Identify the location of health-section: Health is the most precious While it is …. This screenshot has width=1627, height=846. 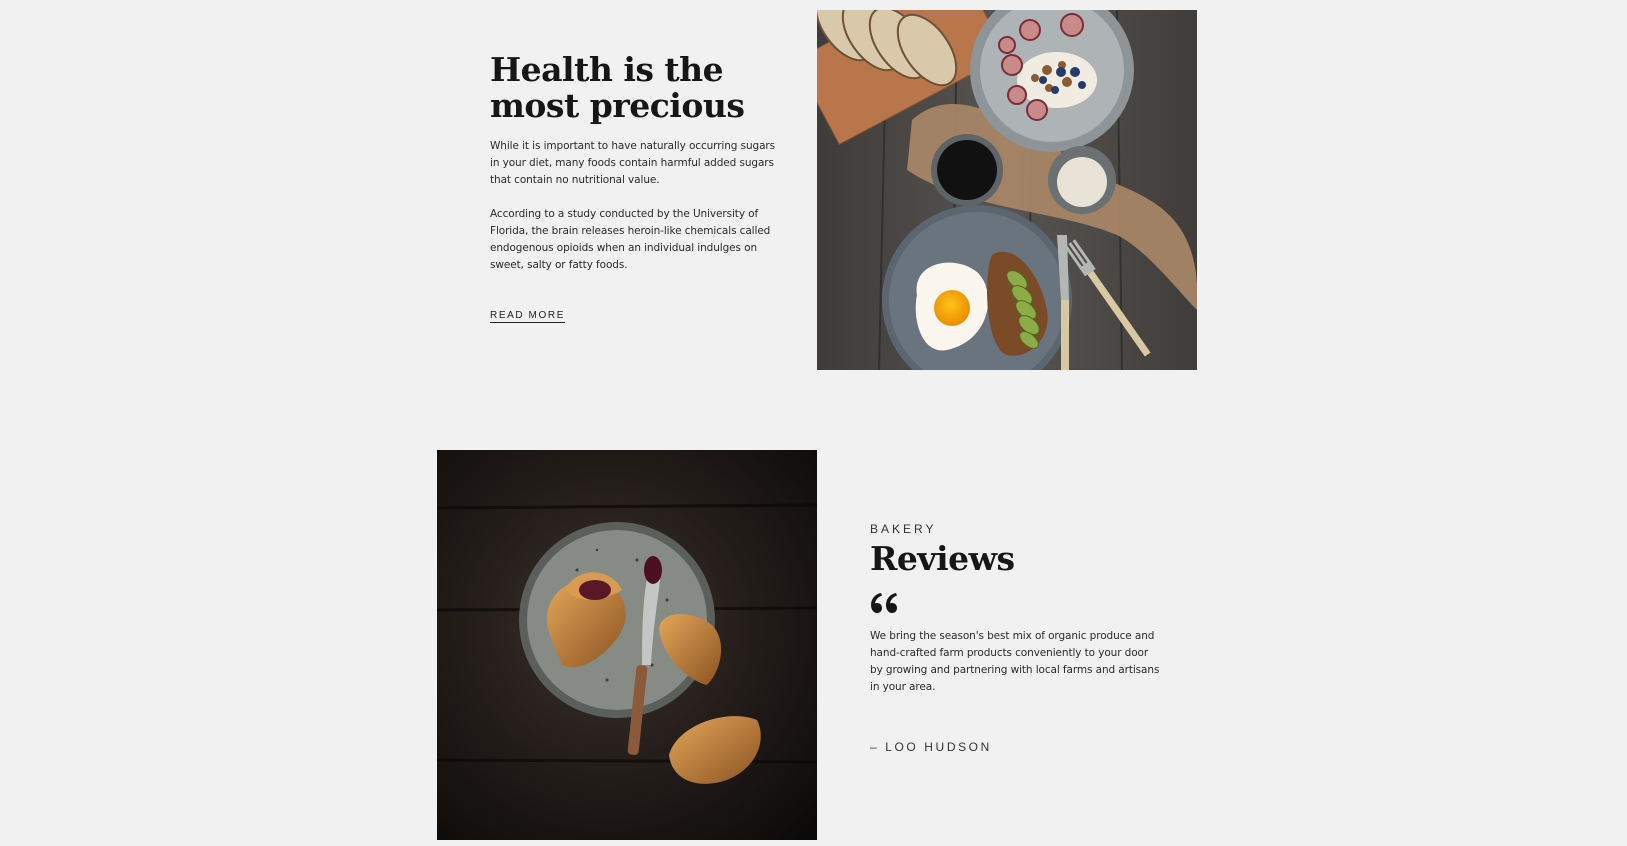
(635, 187).